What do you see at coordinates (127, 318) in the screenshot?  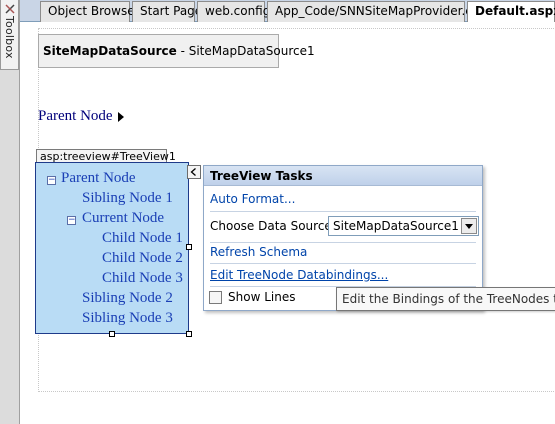 I see `tree-node-sibling-3: Sibling Node 3` at bounding box center [127, 318].